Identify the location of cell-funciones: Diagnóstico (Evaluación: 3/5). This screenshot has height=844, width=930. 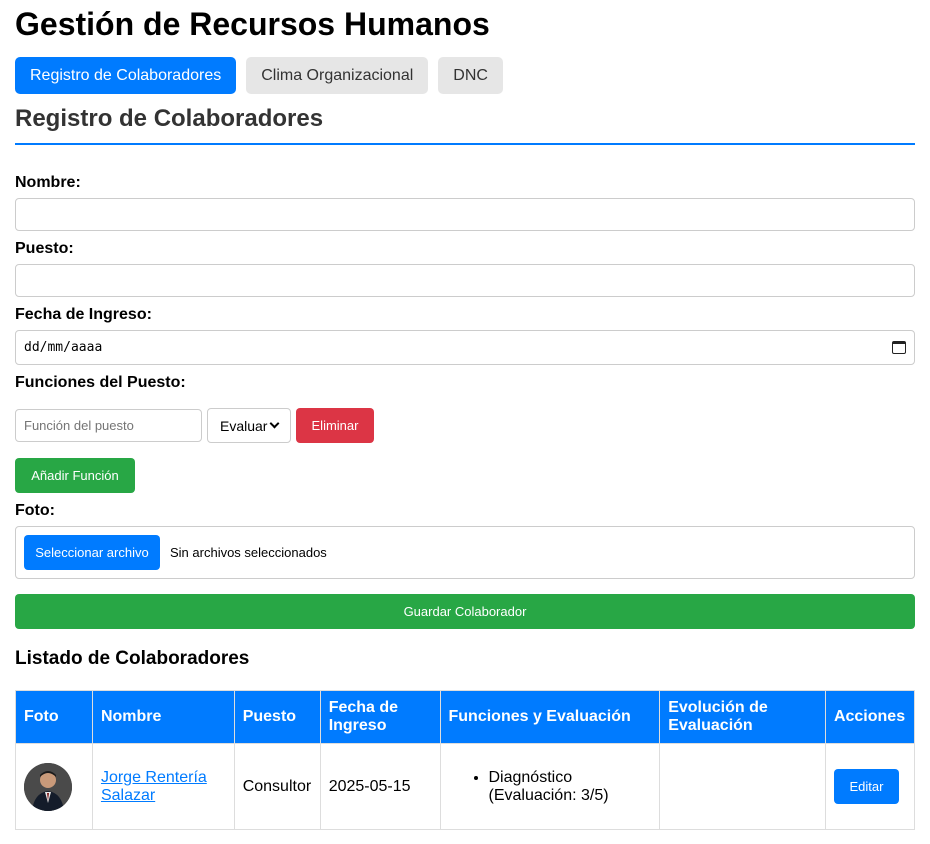
(550, 786).